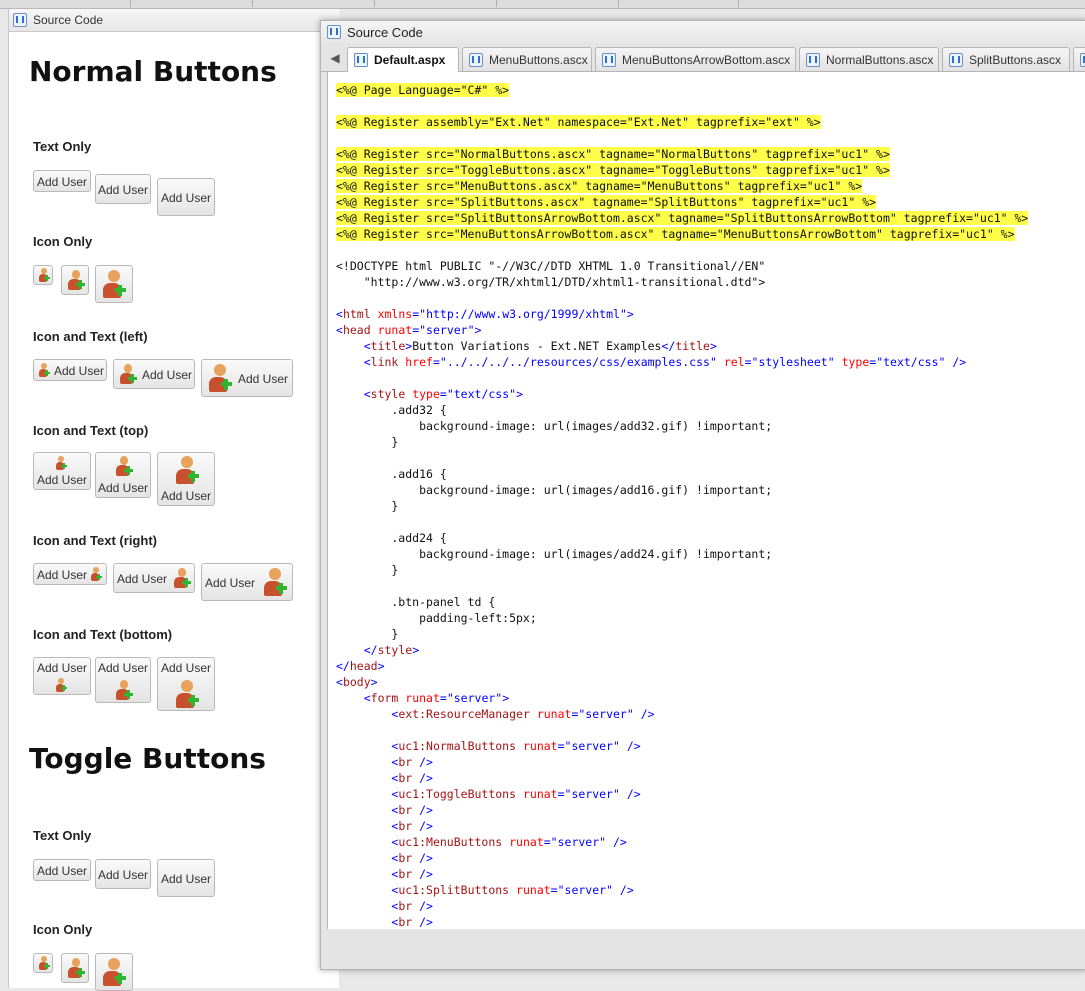 The width and height of the screenshot is (1085, 991). What do you see at coordinates (443, 394) in the screenshot?
I see `code-line: <style type="text/css">` at bounding box center [443, 394].